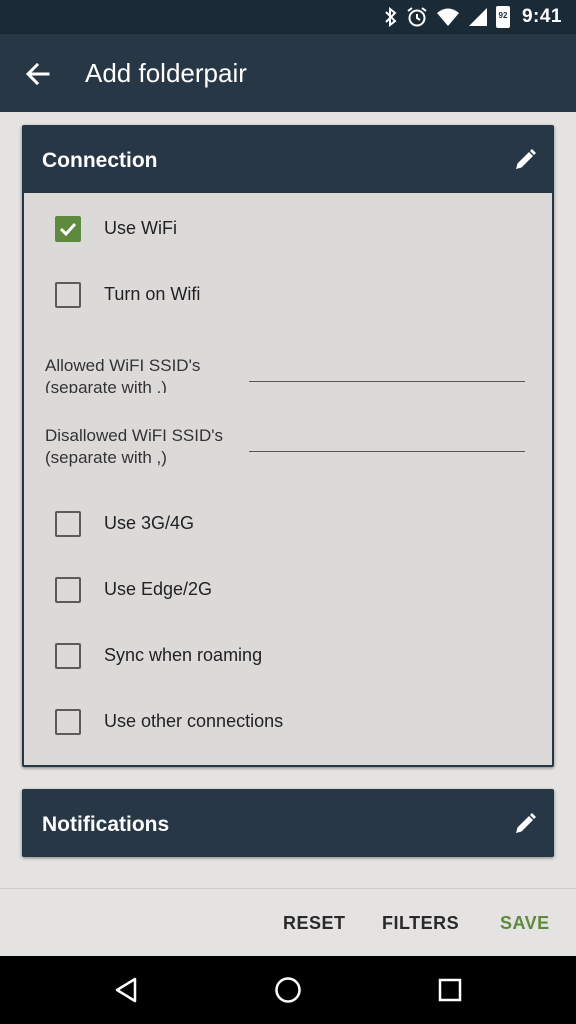 This screenshot has width=576, height=1024. I want to click on connection-edit-button, so click(525, 160).